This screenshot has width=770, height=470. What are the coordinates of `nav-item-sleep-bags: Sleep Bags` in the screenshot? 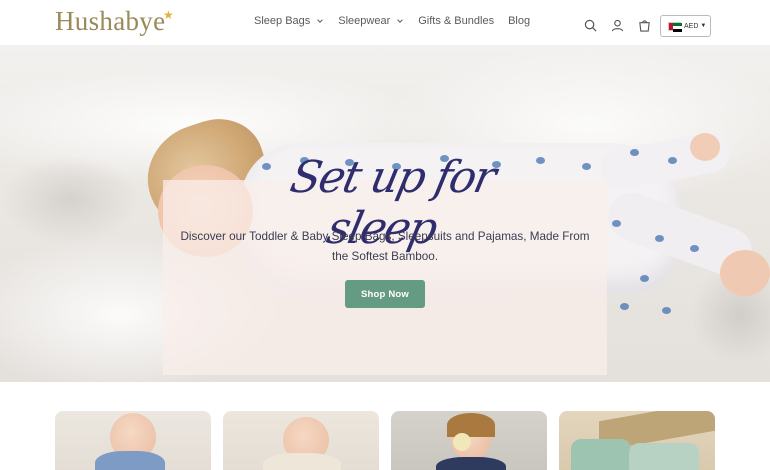 It's located at (289, 21).